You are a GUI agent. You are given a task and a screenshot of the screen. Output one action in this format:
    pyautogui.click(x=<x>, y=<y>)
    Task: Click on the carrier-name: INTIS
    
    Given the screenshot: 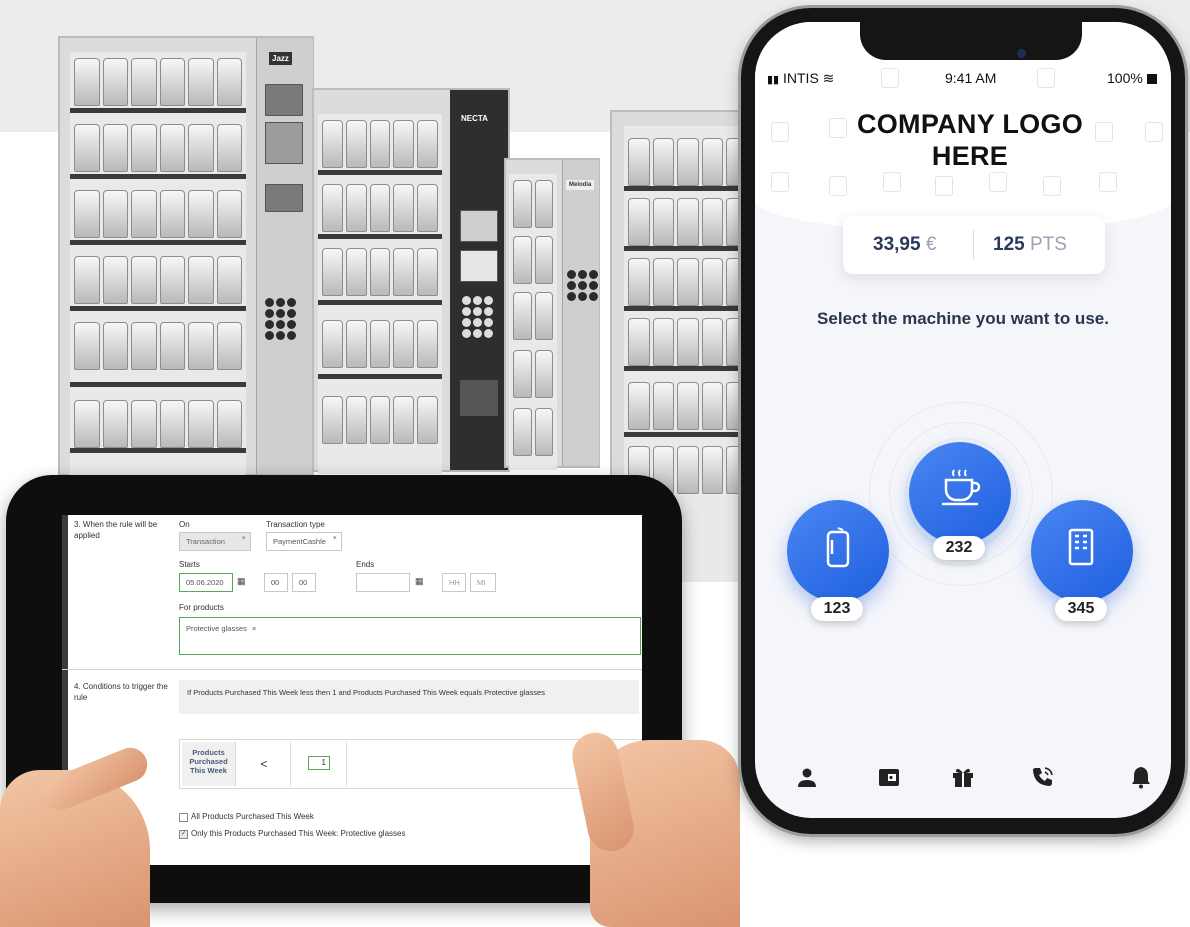 What is the action you would take?
    pyautogui.click(x=801, y=78)
    